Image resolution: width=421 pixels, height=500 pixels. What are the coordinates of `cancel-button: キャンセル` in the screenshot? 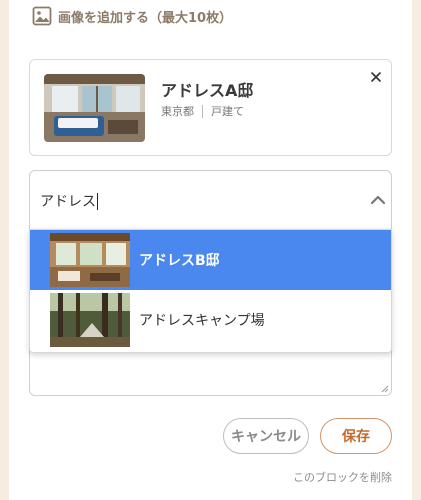 It's located at (266, 436).